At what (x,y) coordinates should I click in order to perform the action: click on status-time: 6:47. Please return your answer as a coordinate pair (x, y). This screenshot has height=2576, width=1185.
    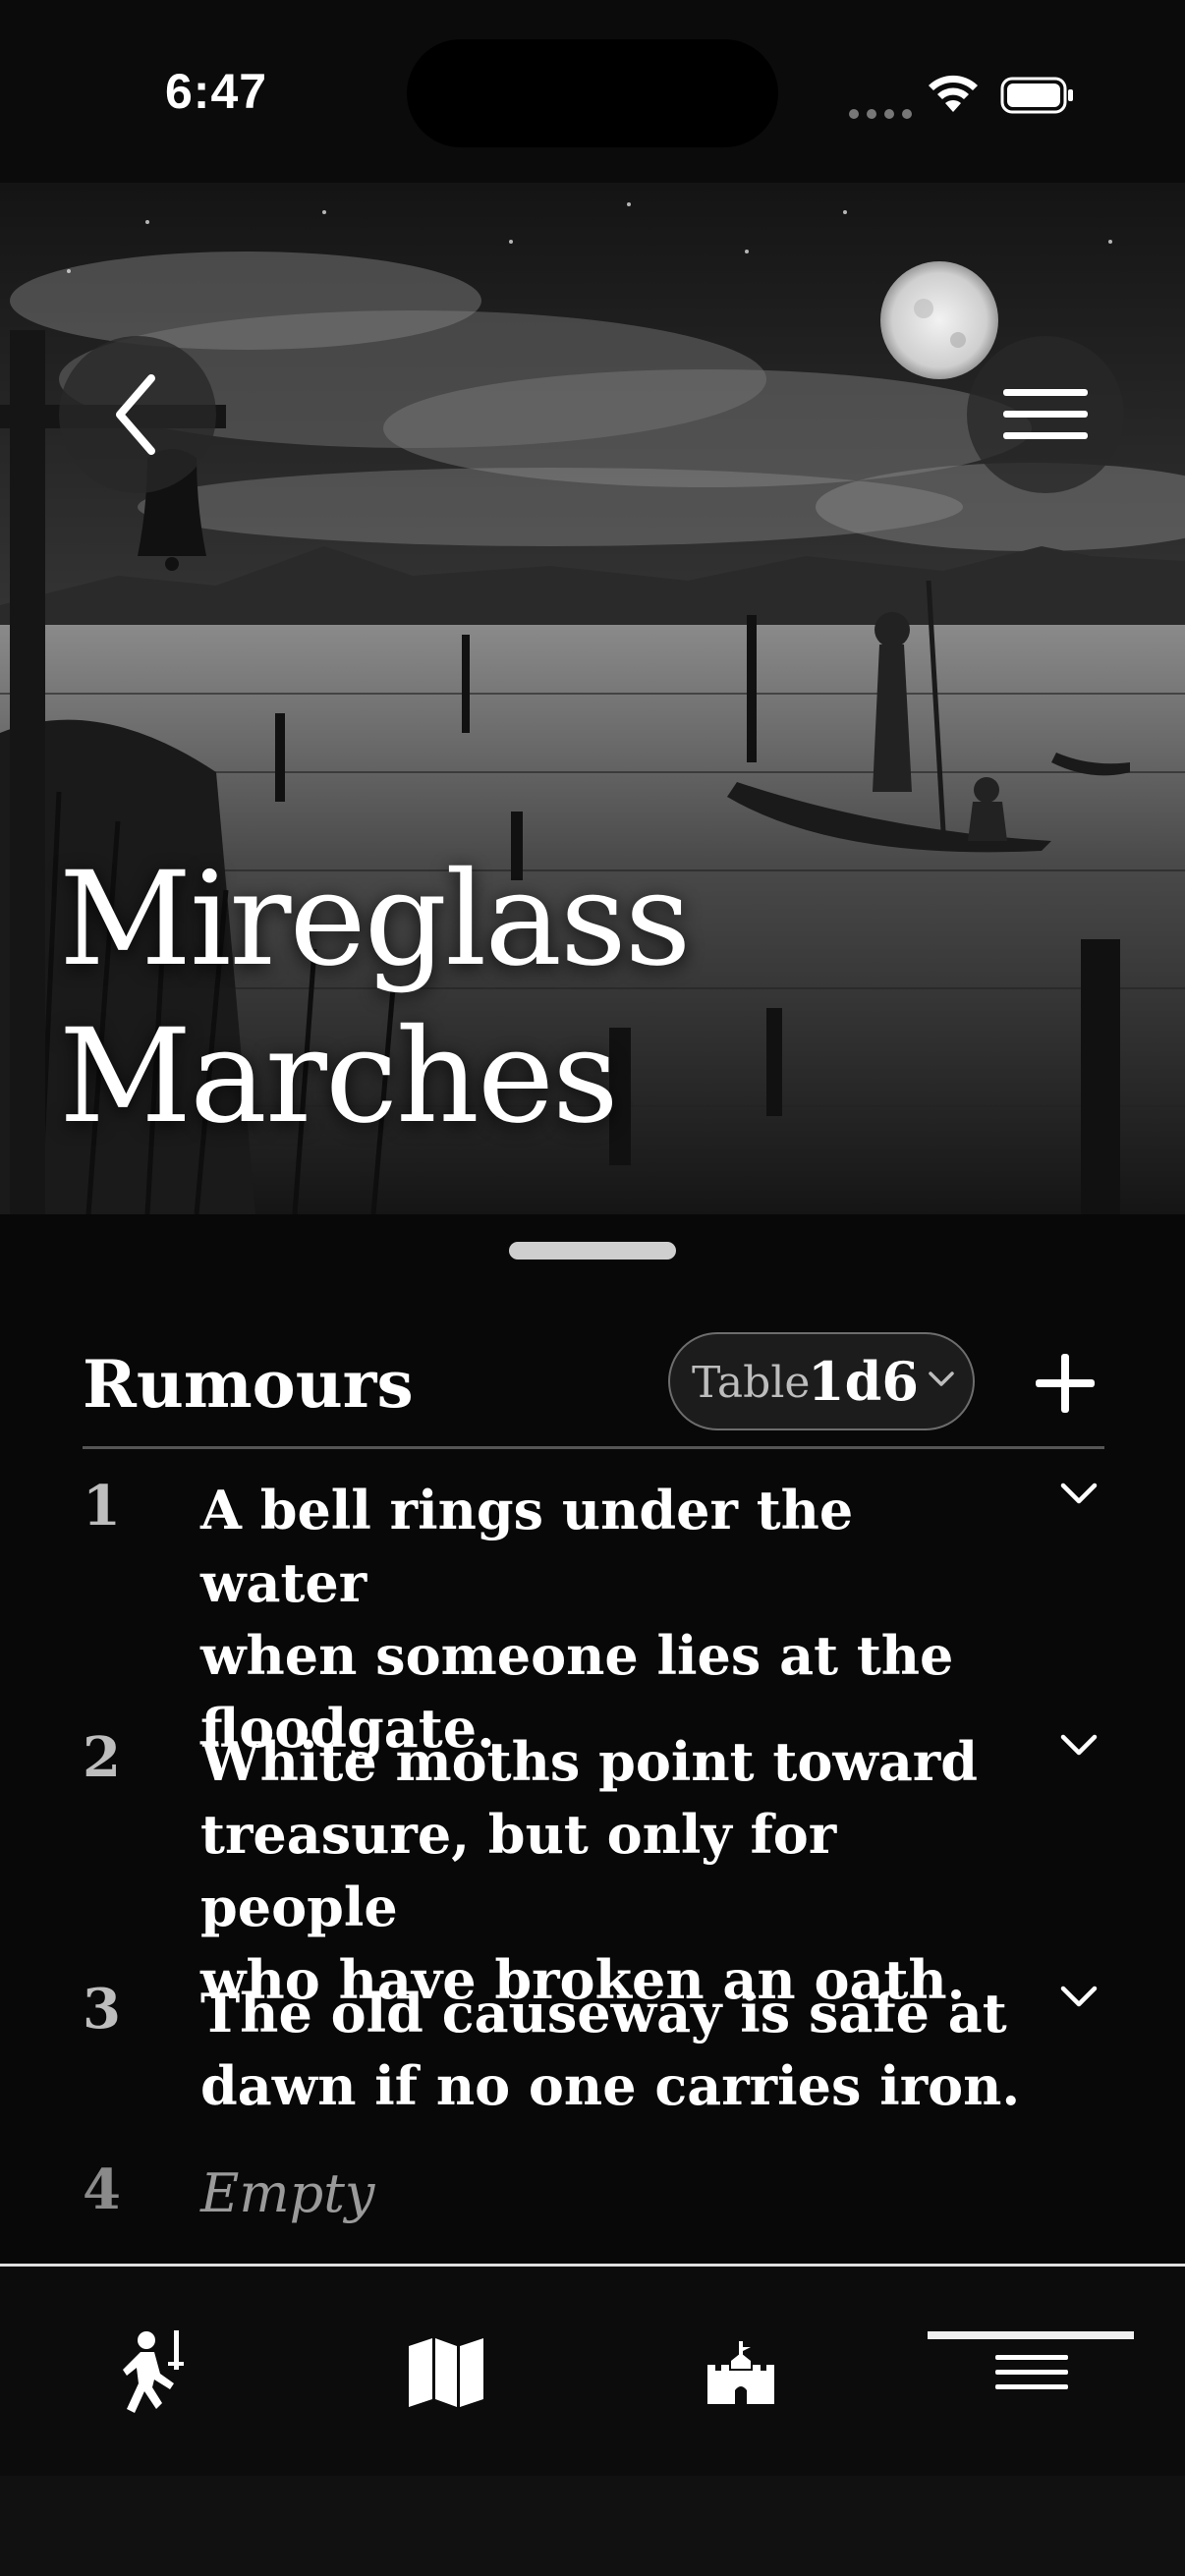
    Looking at the image, I should click on (216, 91).